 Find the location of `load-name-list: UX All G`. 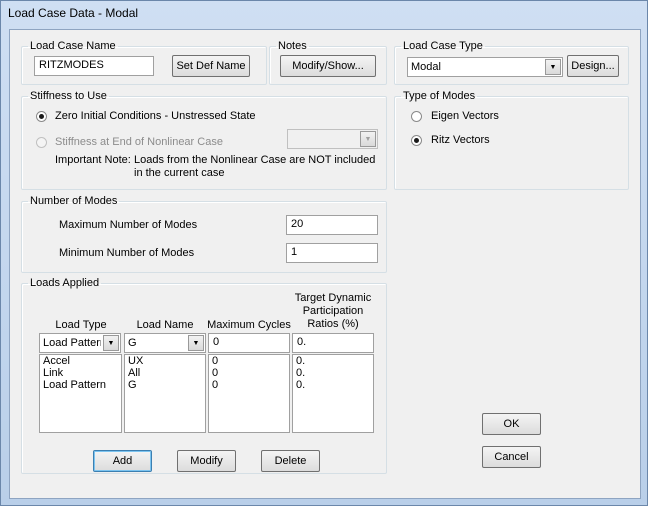

load-name-list: UX All G is located at coordinates (165, 393).